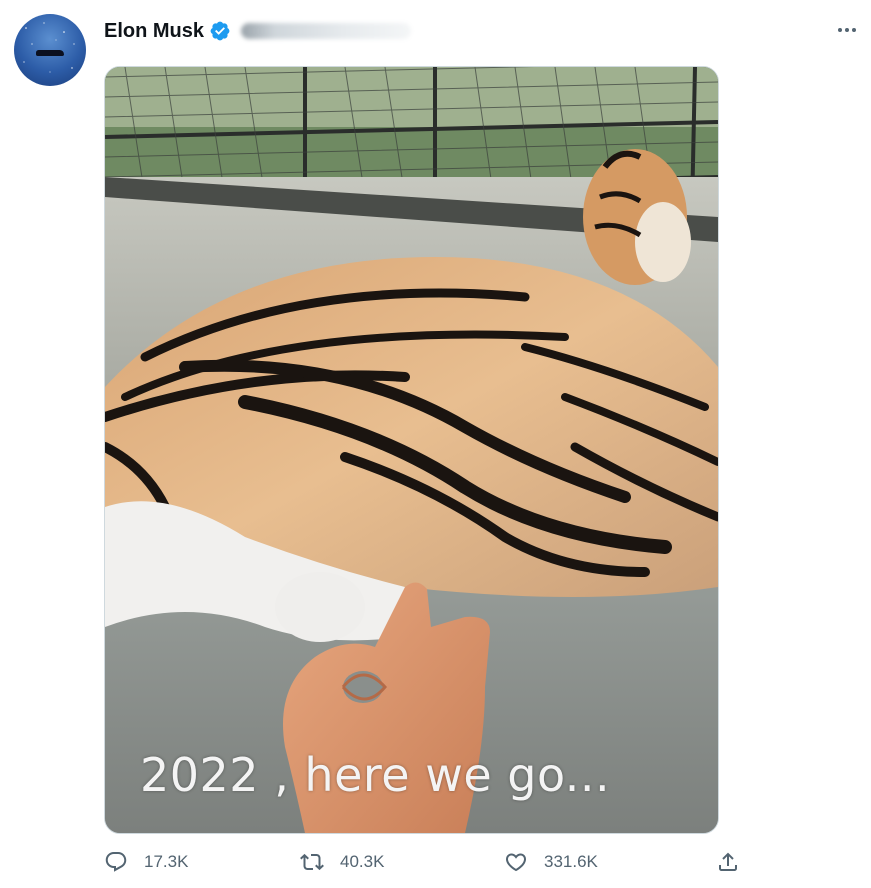 The image size is (871, 888). I want to click on share-button, so click(728, 862).